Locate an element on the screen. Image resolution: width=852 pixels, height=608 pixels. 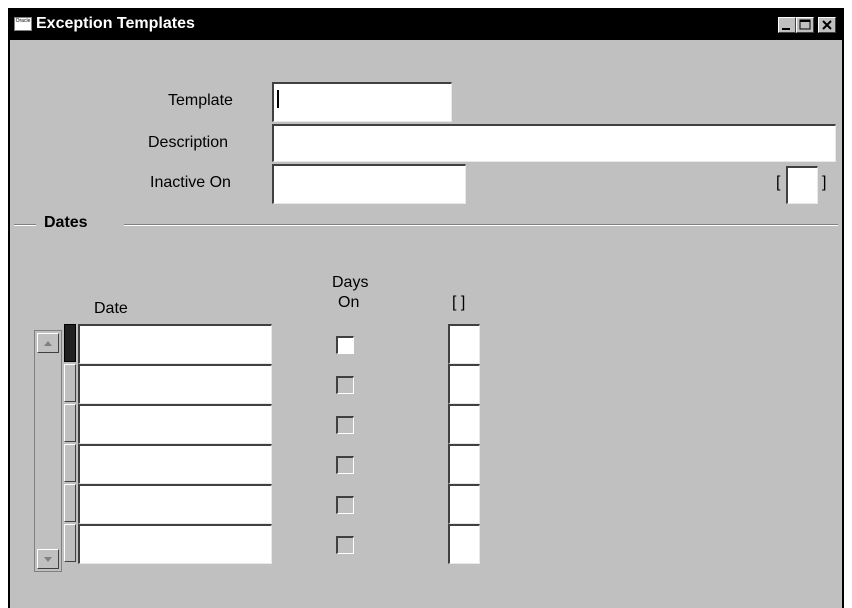
maximize-icon is located at coordinates (805, 24).